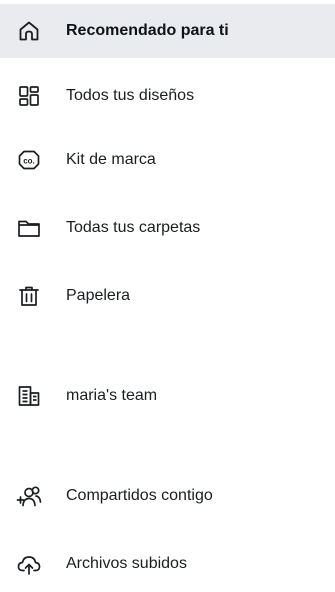  Describe the element at coordinates (29, 396) in the screenshot. I see `team-building-icon` at that location.